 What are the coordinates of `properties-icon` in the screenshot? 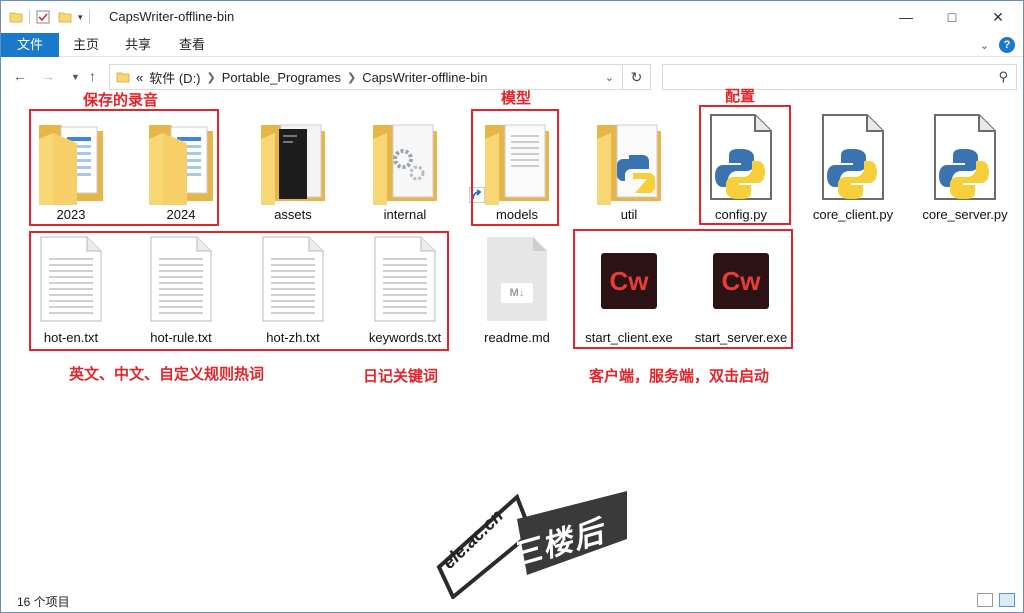 It's located at (43, 17).